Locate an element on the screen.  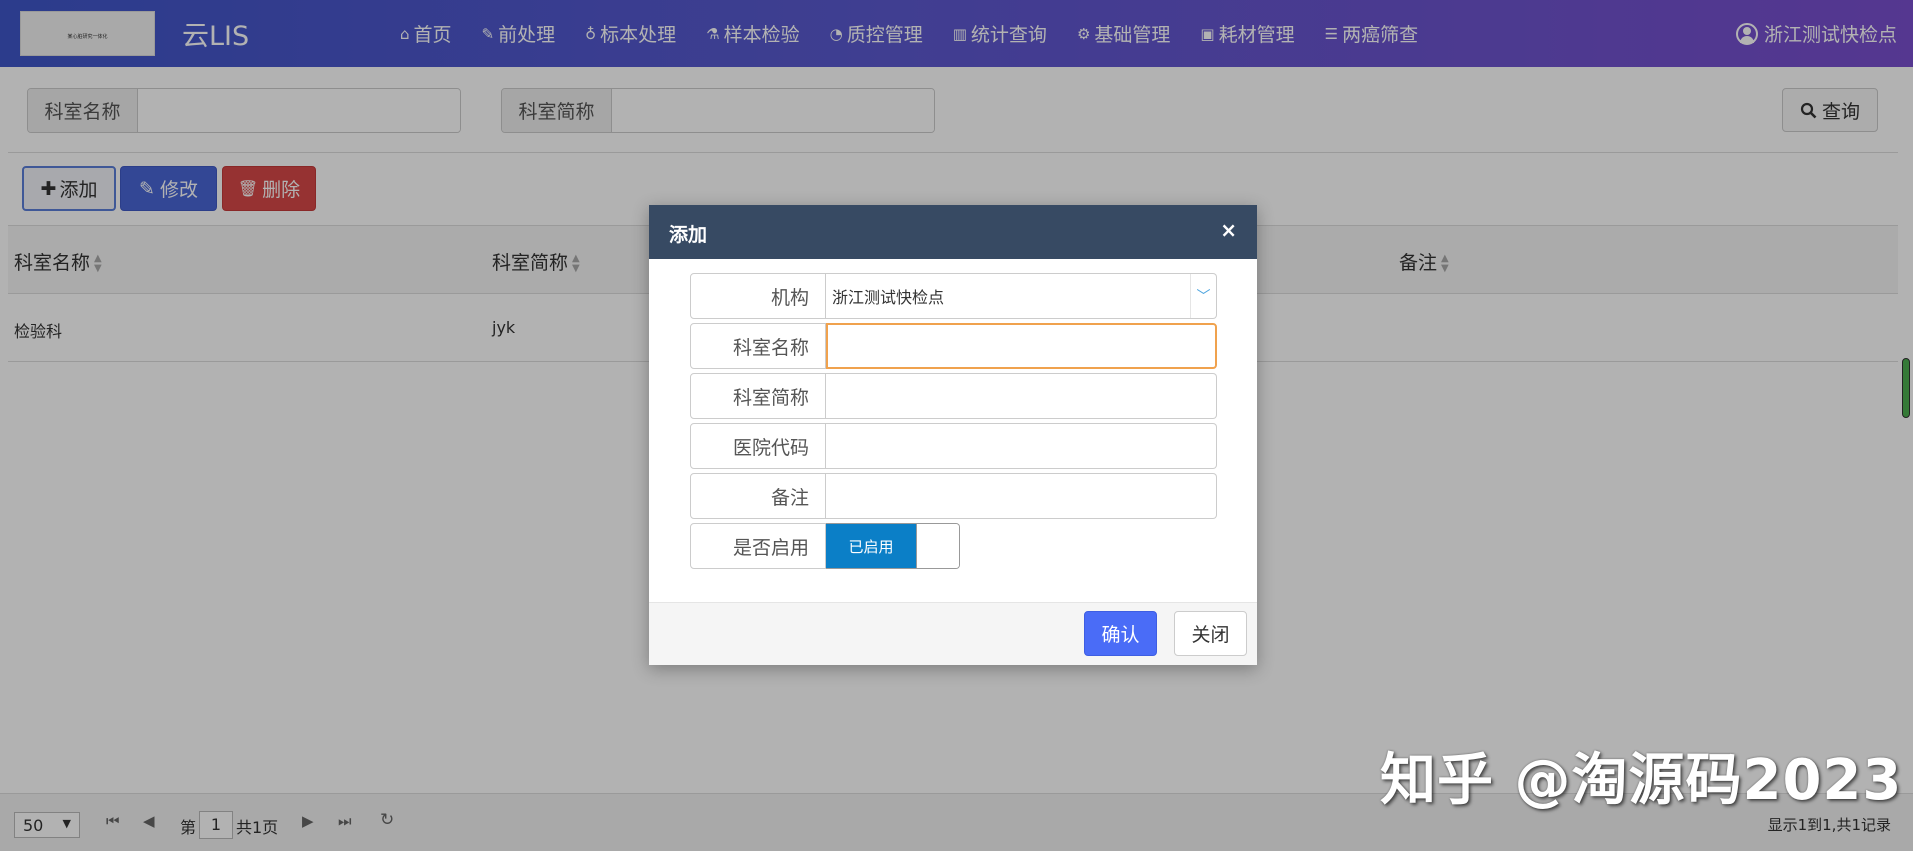
hospital-code-field-row: 医院代码 is located at coordinates (953, 446).